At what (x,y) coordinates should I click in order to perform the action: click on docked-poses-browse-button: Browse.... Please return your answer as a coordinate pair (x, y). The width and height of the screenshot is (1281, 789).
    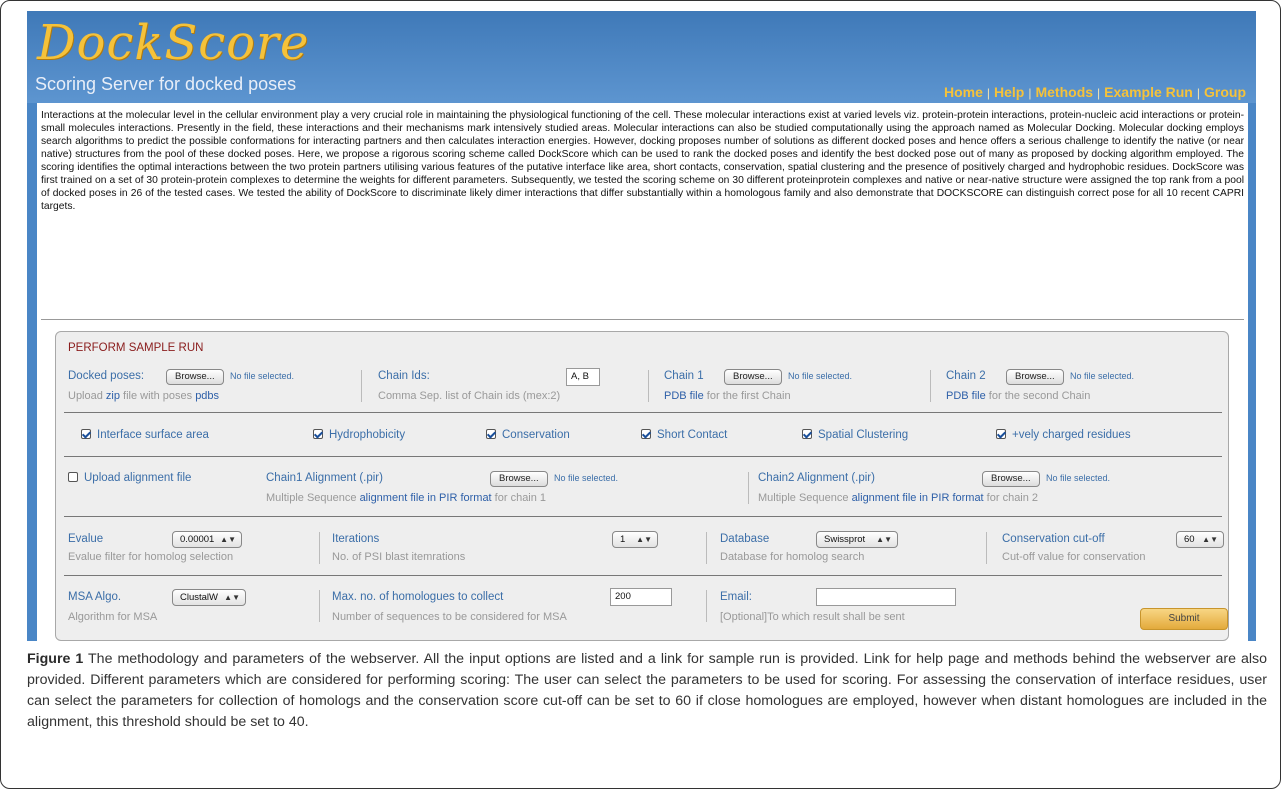
    Looking at the image, I should click on (195, 377).